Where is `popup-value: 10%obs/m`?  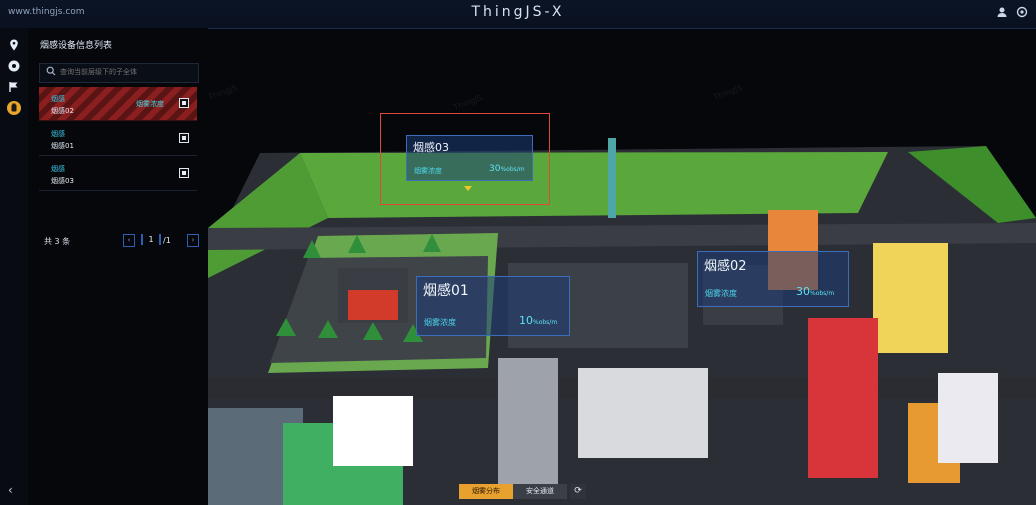
popup-value: 10%obs/m is located at coordinates (538, 320).